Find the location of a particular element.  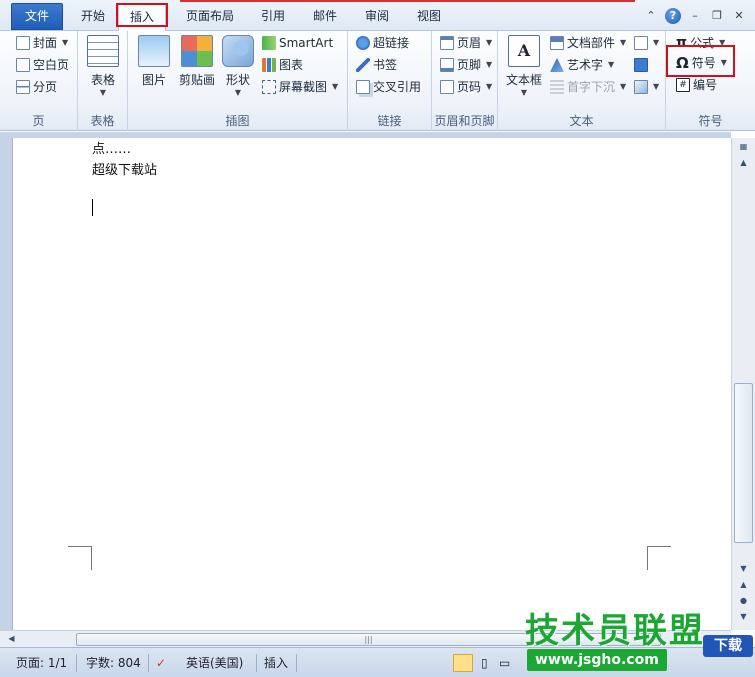

clipart-button: 剪贴画 is located at coordinates (197, 61).